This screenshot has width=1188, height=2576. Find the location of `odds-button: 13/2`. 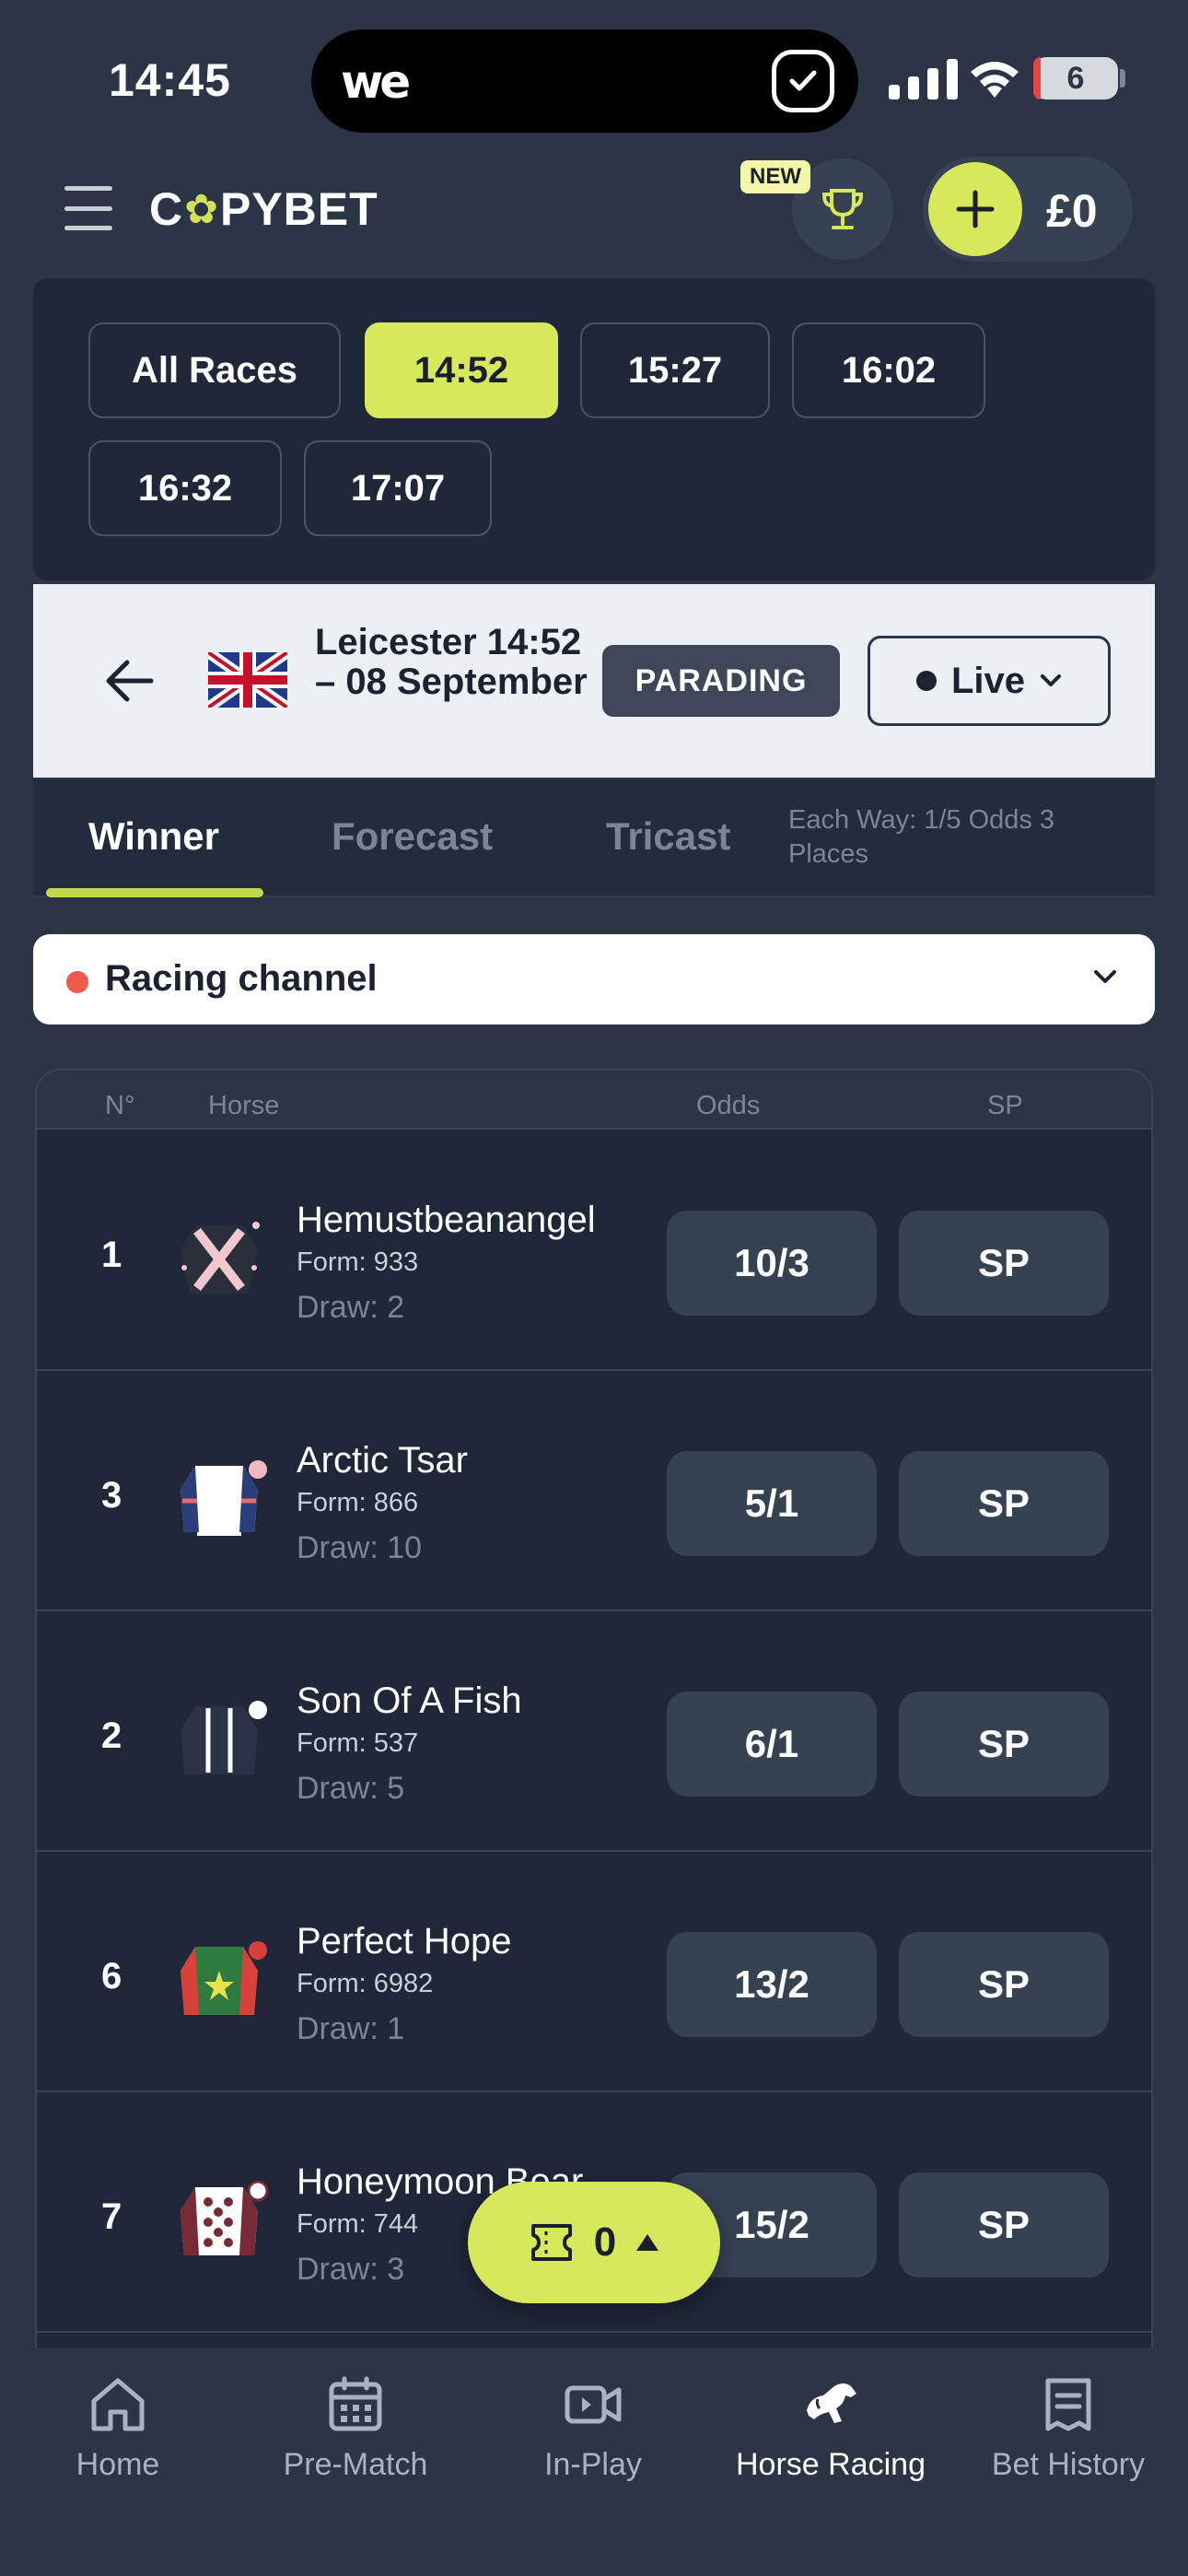

odds-button: 13/2 is located at coordinates (772, 1985).